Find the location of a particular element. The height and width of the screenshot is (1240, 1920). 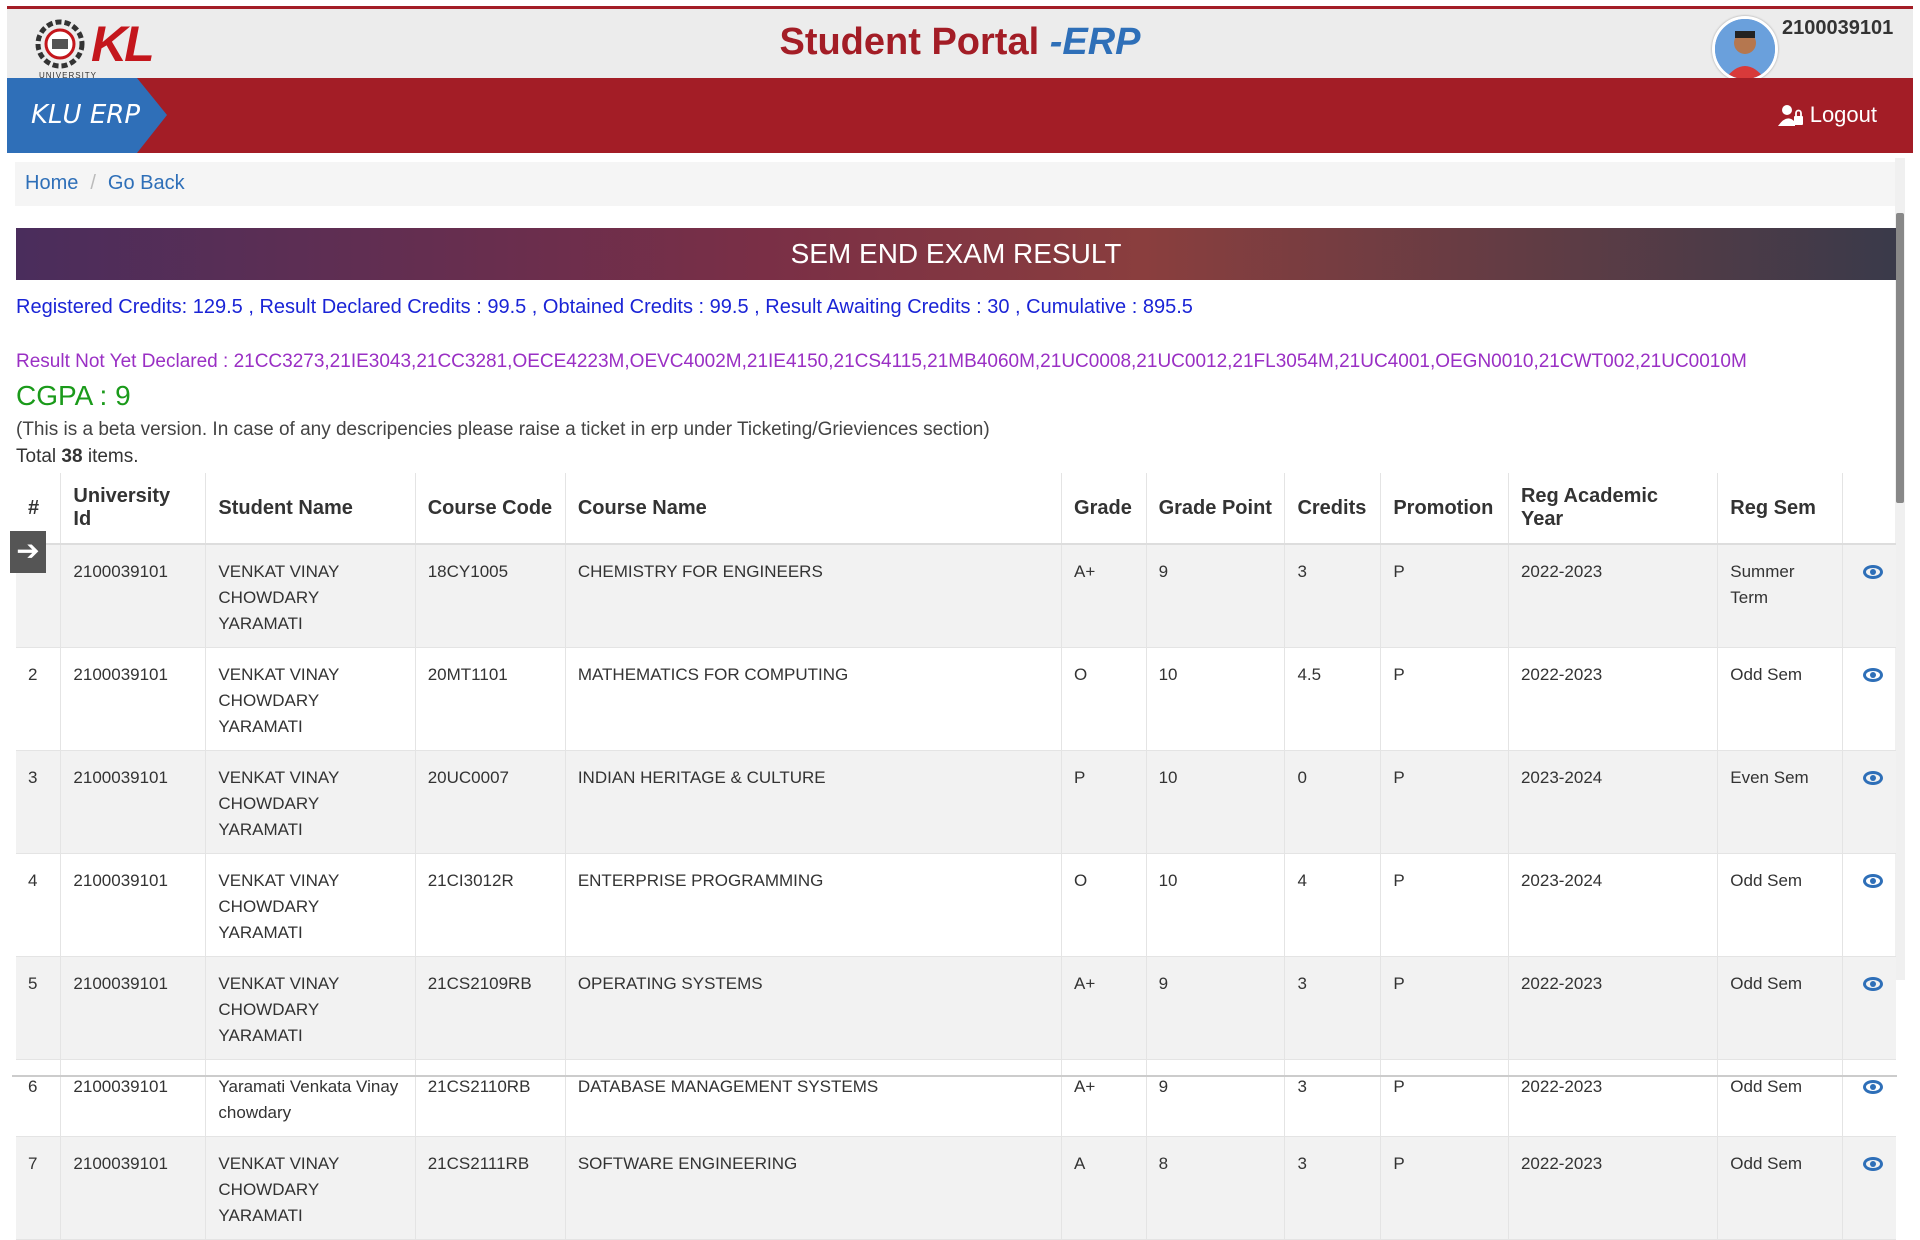

col-header-grade-point: Grade Point is located at coordinates (1216, 509).